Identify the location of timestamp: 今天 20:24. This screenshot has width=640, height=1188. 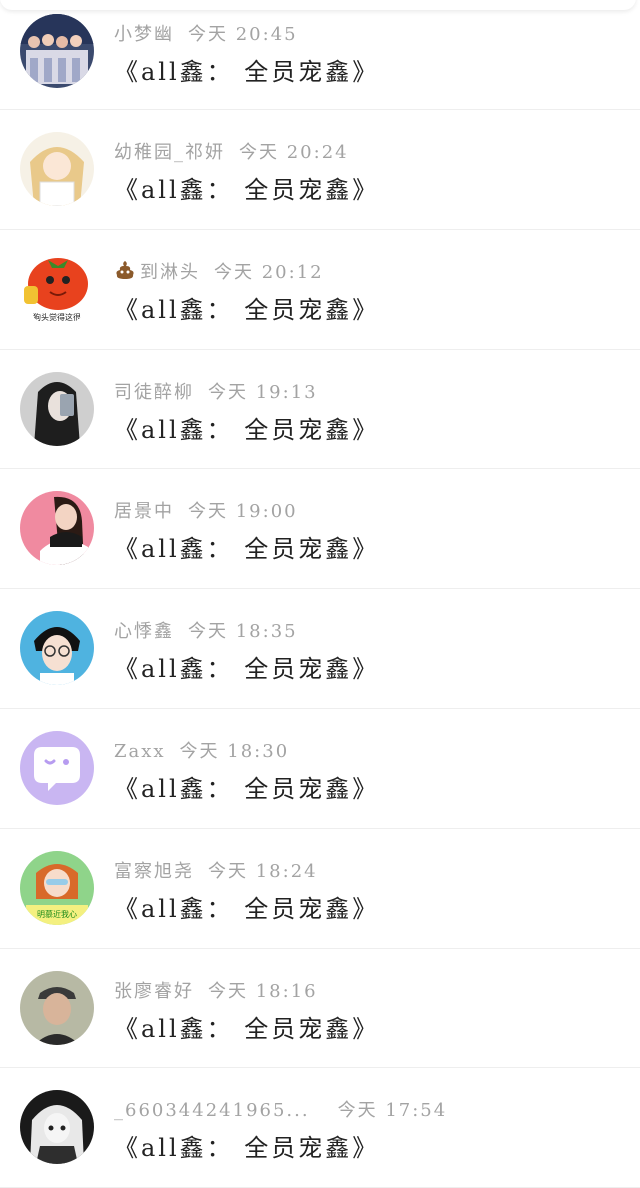
(294, 152).